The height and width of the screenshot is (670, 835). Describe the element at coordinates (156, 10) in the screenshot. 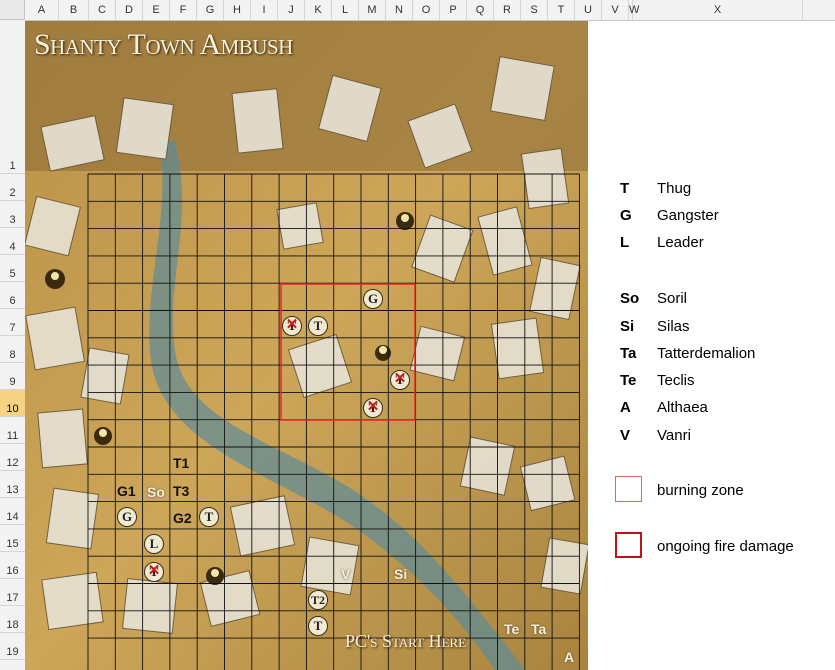

I see `column-header: E` at that location.